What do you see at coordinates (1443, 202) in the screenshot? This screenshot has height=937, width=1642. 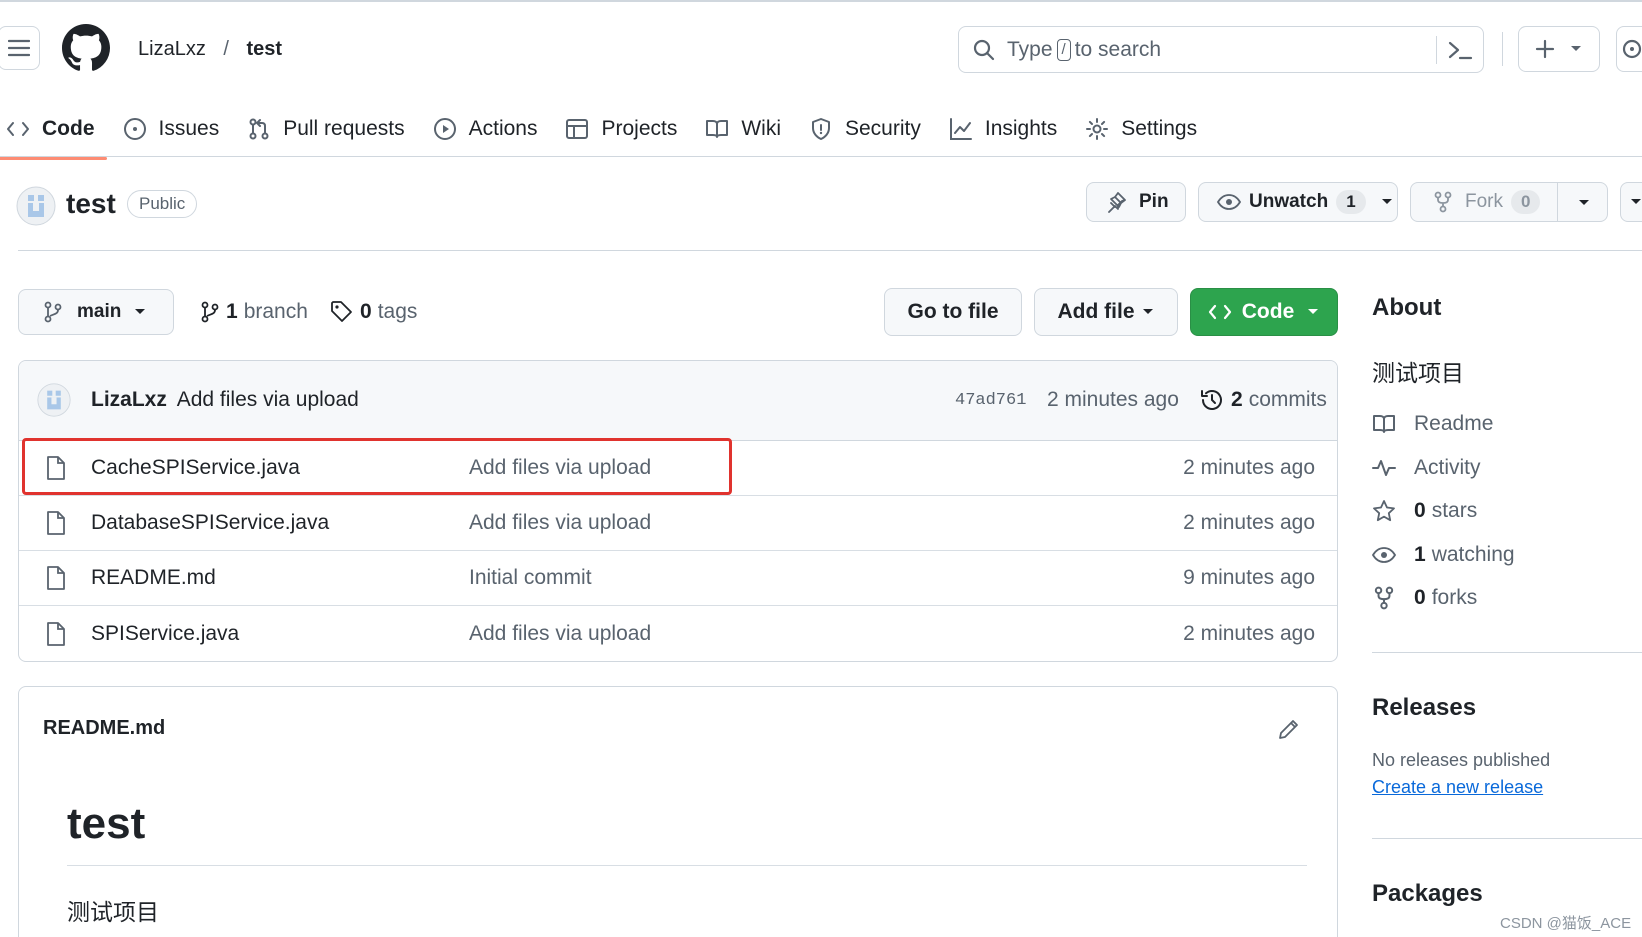 I see `fork-icon` at bounding box center [1443, 202].